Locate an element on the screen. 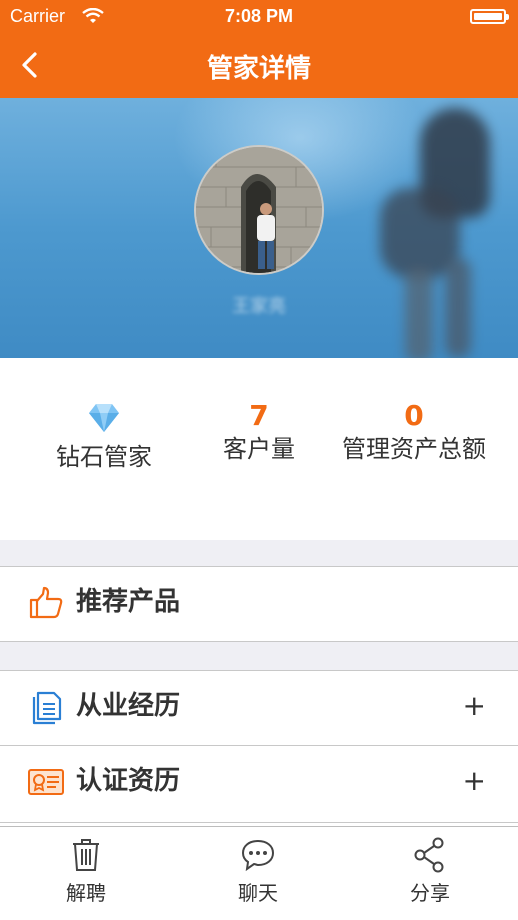  stat-clients-value: 7 is located at coordinates (259, 415).